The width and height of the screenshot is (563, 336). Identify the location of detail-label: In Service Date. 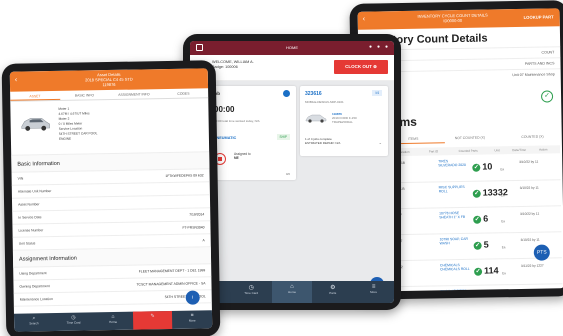
(30, 217).